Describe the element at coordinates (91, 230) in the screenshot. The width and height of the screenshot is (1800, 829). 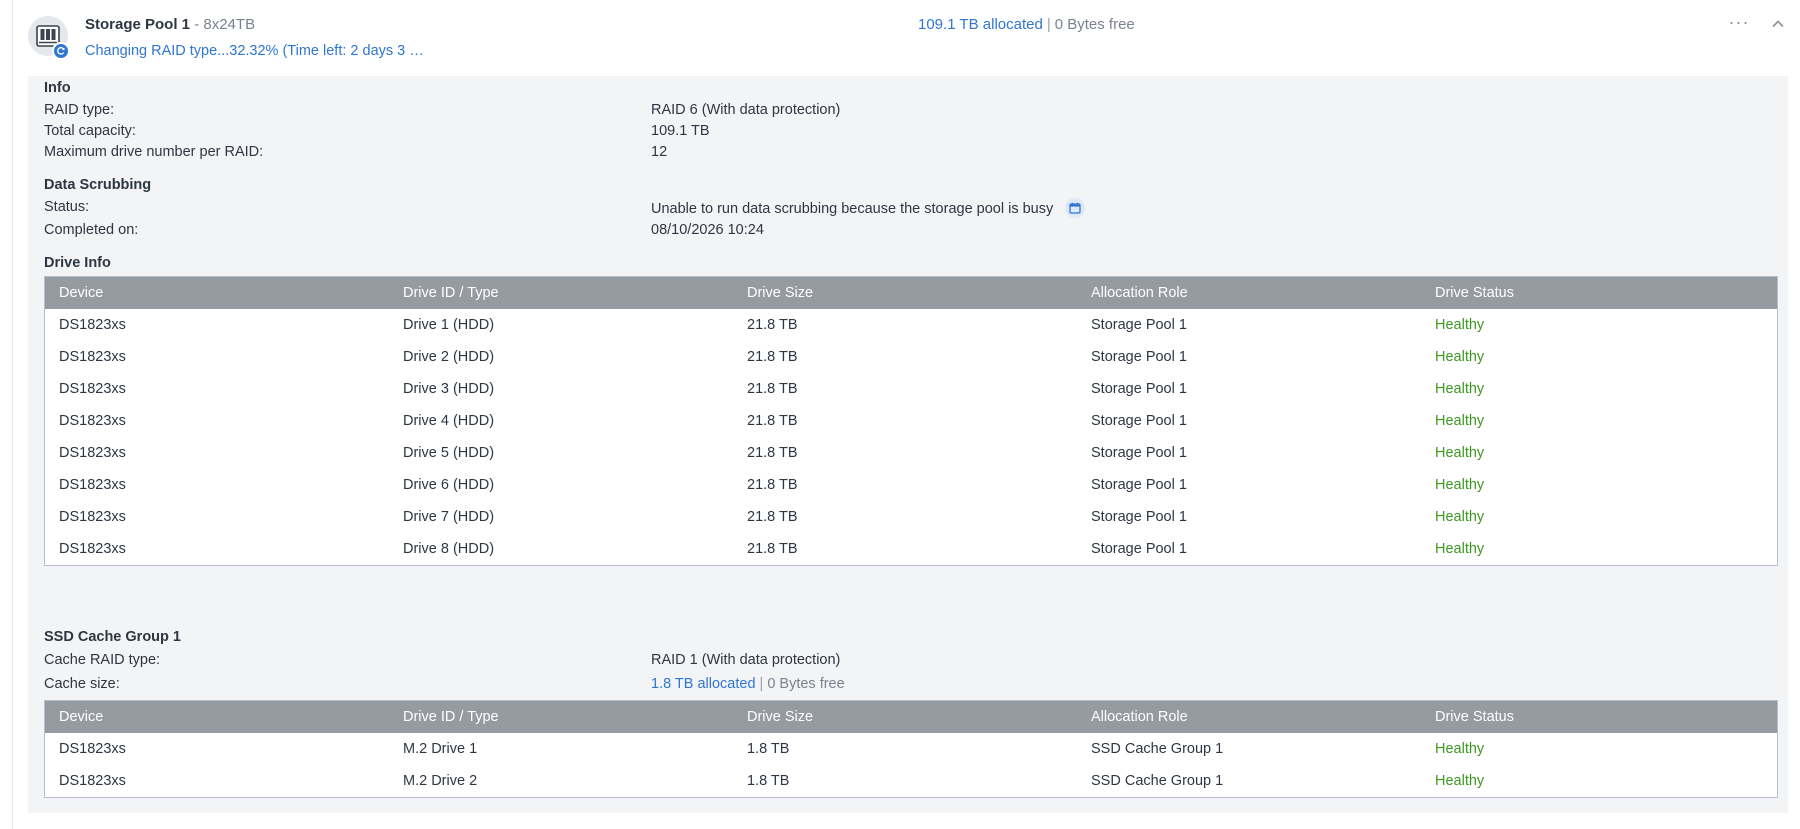
I see `completed-on-label: Completed on:` at that location.